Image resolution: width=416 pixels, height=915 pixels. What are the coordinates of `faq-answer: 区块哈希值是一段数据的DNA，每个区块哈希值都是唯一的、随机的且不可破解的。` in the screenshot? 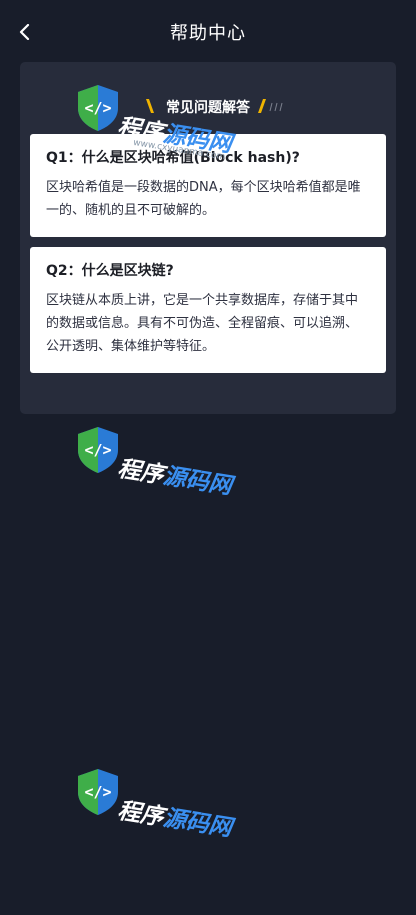 It's located at (203, 199).